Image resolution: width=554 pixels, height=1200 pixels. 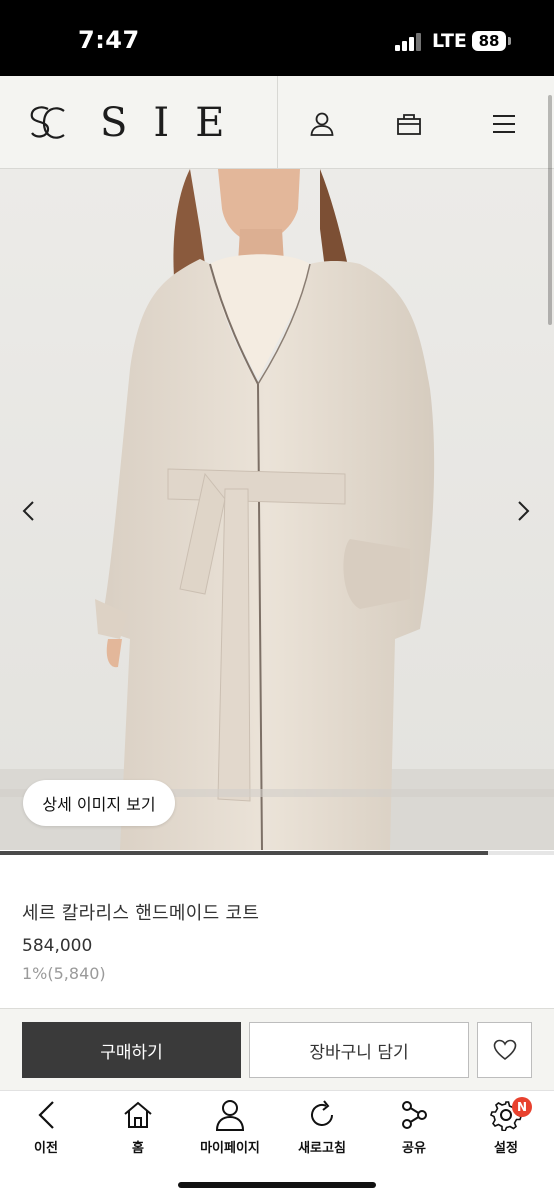 I want to click on shopping-bag-icon, so click(x=409, y=124).